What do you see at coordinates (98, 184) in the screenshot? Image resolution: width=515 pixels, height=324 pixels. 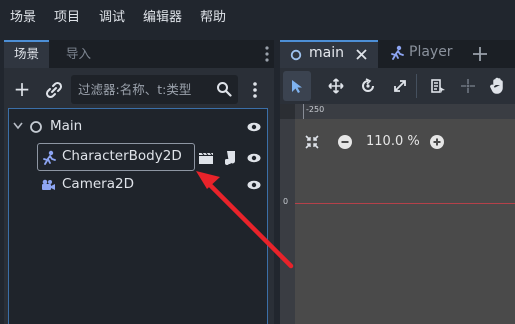 I see `tree-item-label: Camera2D` at bounding box center [98, 184].